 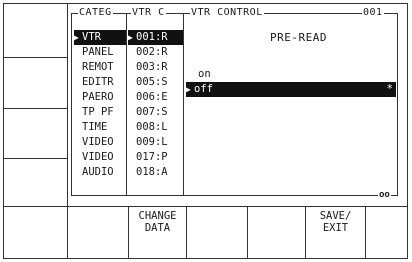 I want to click on category-item-remote: REMOT, so click(x=102, y=67).